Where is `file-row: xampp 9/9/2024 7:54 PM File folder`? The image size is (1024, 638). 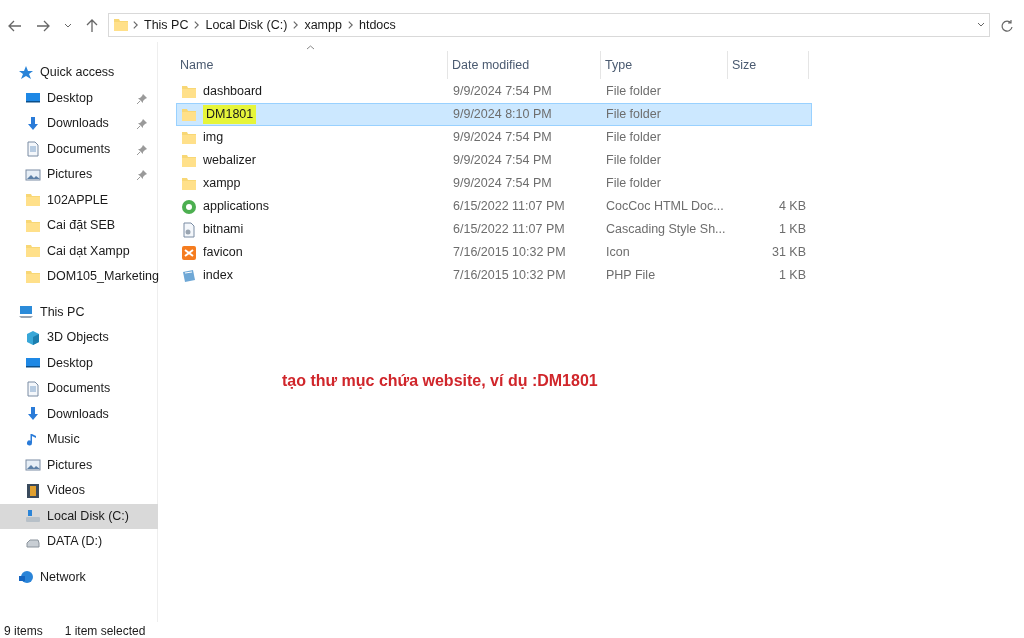 file-row: xampp 9/9/2024 7:54 PM File folder is located at coordinates (494, 183).